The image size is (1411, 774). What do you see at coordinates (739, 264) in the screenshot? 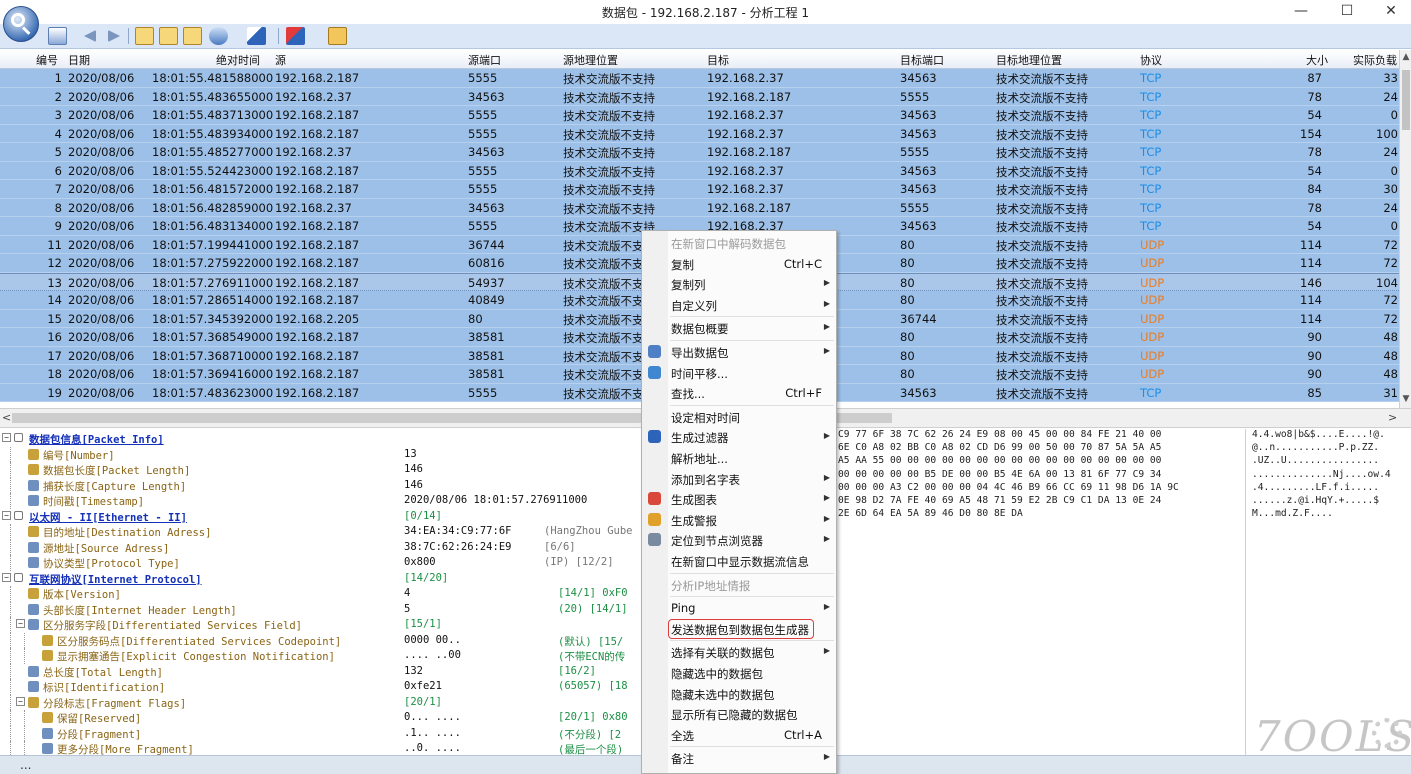
I see `menu-item: 复制 Ctrl+C` at bounding box center [739, 264].